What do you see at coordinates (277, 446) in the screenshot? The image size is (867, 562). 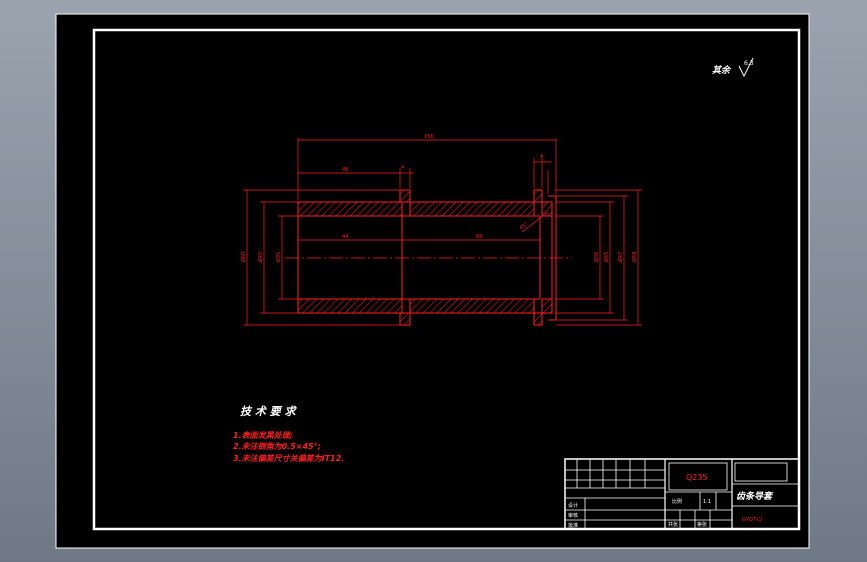 I see `tech-req-item-2: 2.未注倒角为0.5×45°;` at bounding box center [277, 446].